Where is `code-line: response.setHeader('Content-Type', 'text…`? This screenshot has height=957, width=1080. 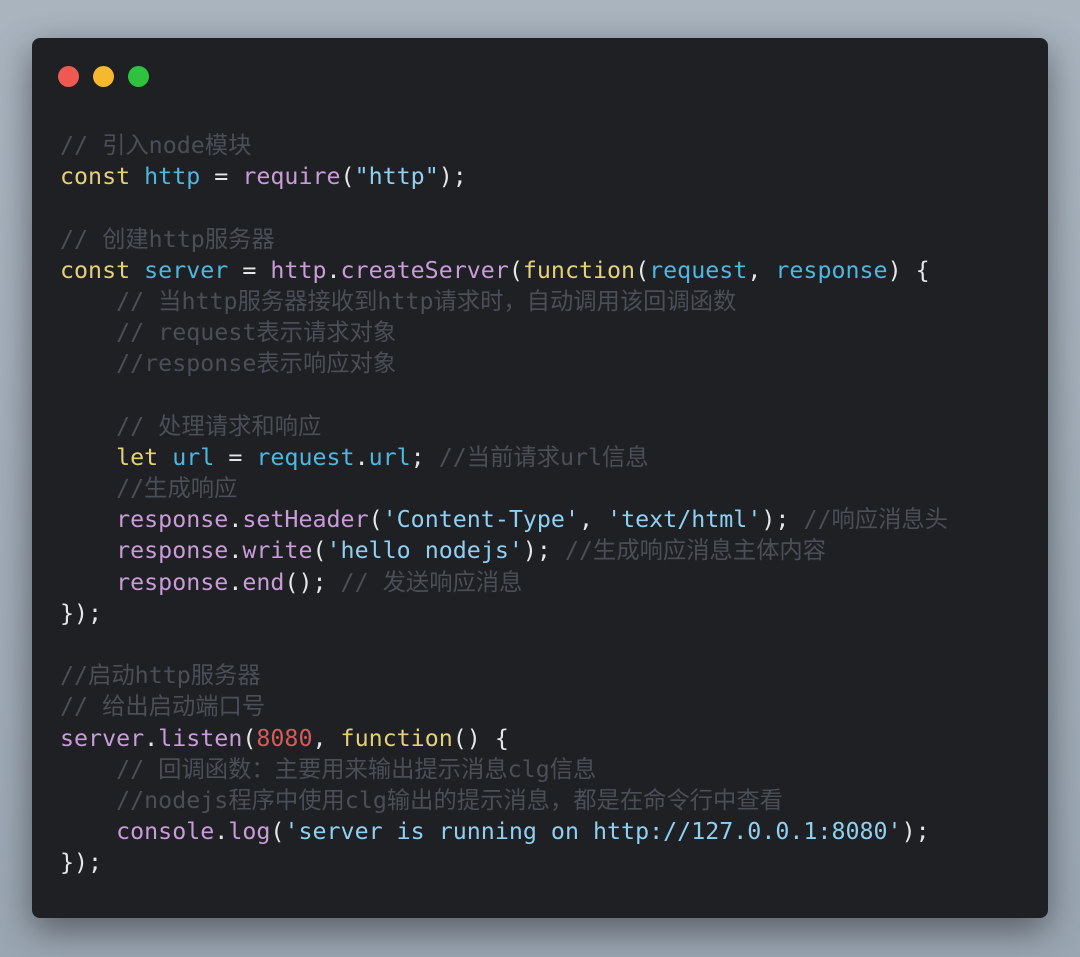
code-line: response.setHeader('Content-Type', 'text… is located at coordinates (550, 519).